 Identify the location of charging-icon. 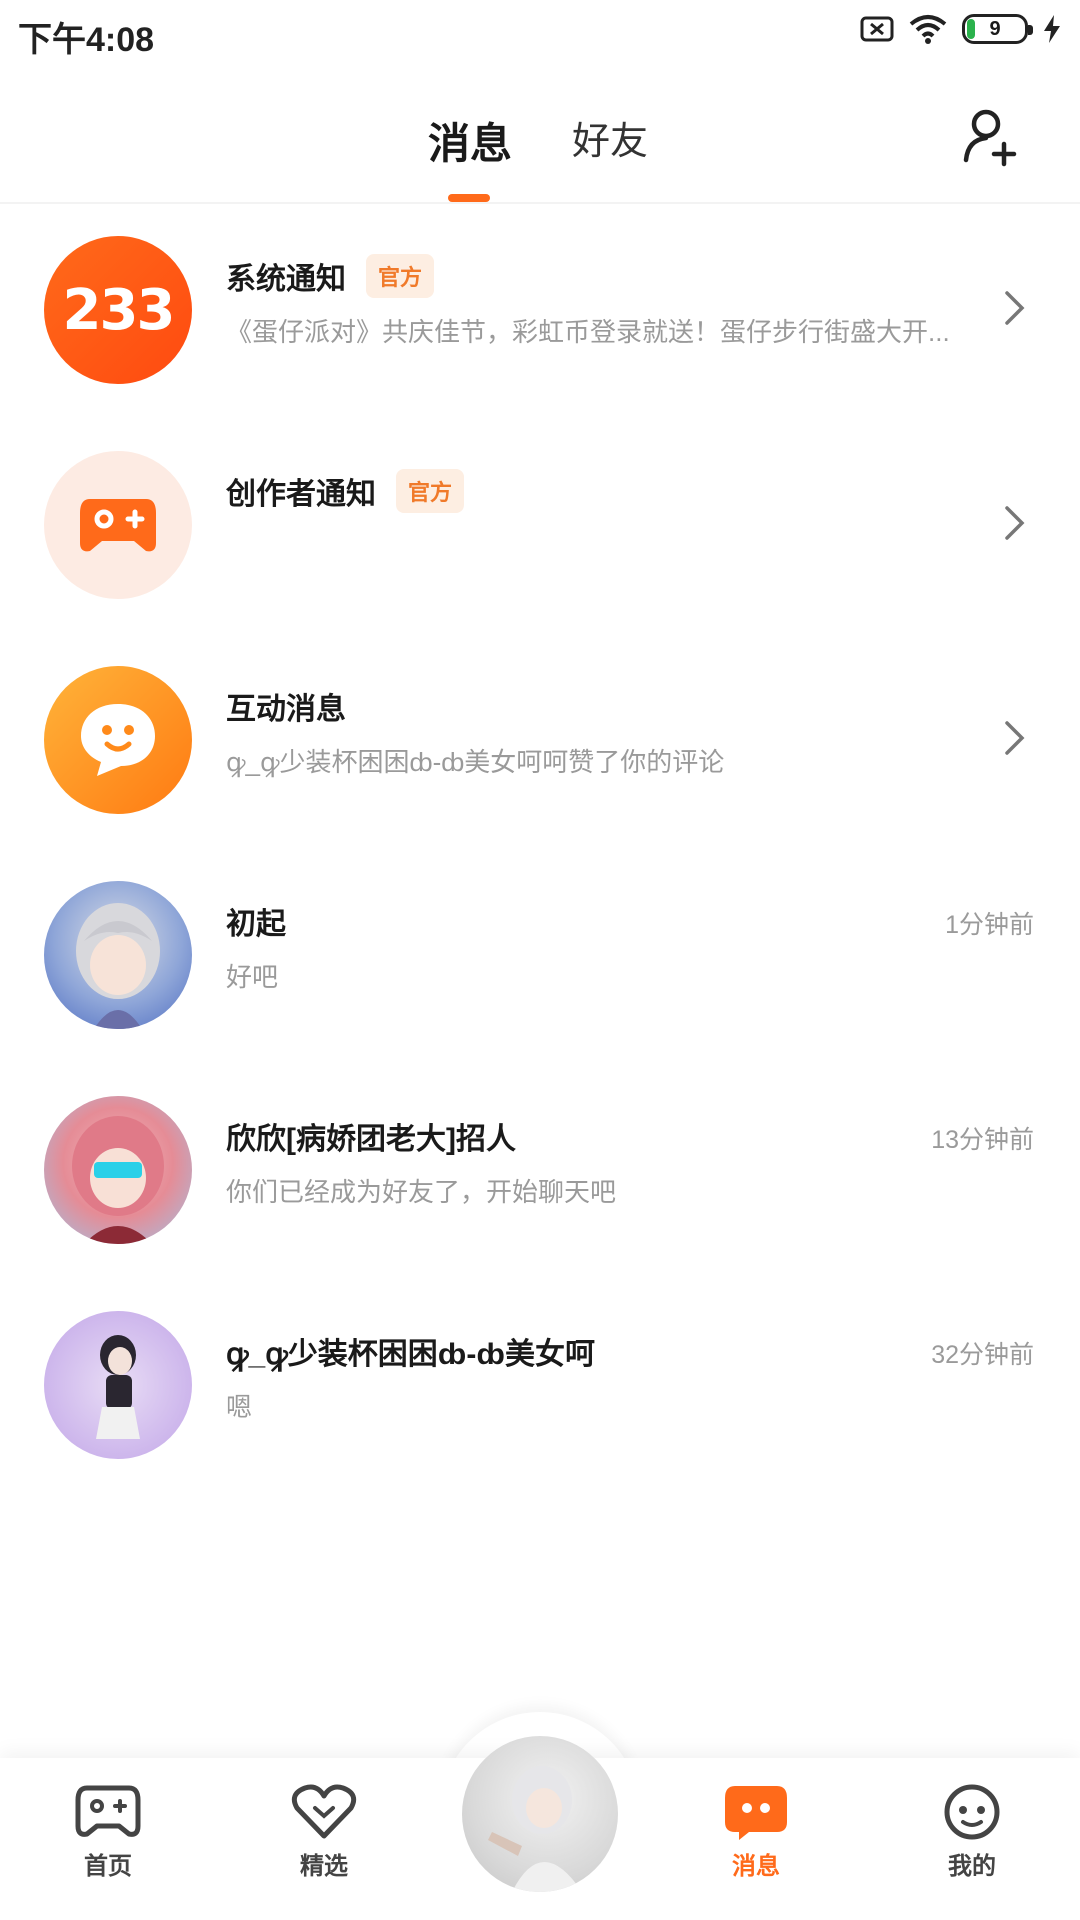
(1052, 29).